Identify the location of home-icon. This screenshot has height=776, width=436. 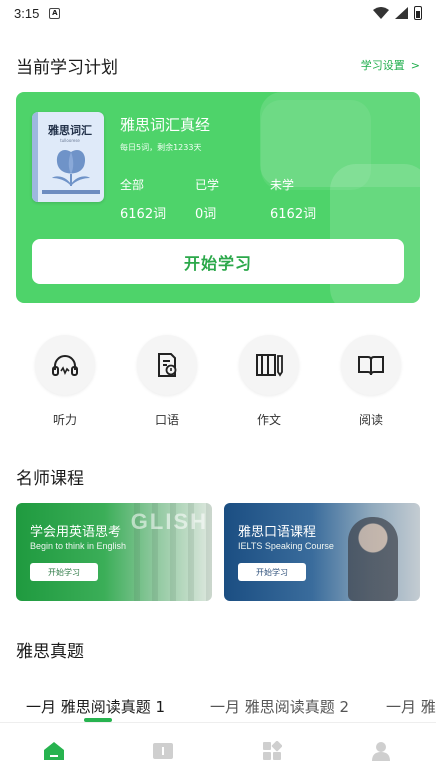
(54, 751).